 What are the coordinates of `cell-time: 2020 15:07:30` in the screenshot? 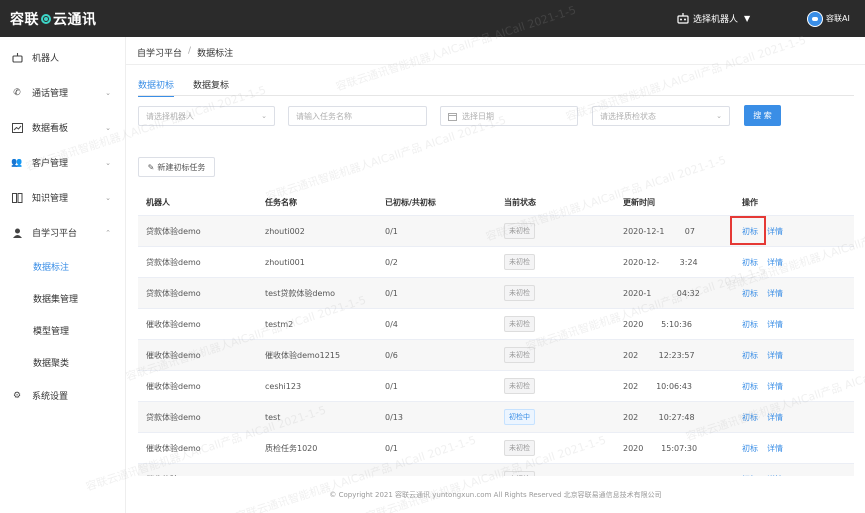 It's located at (660, 448).